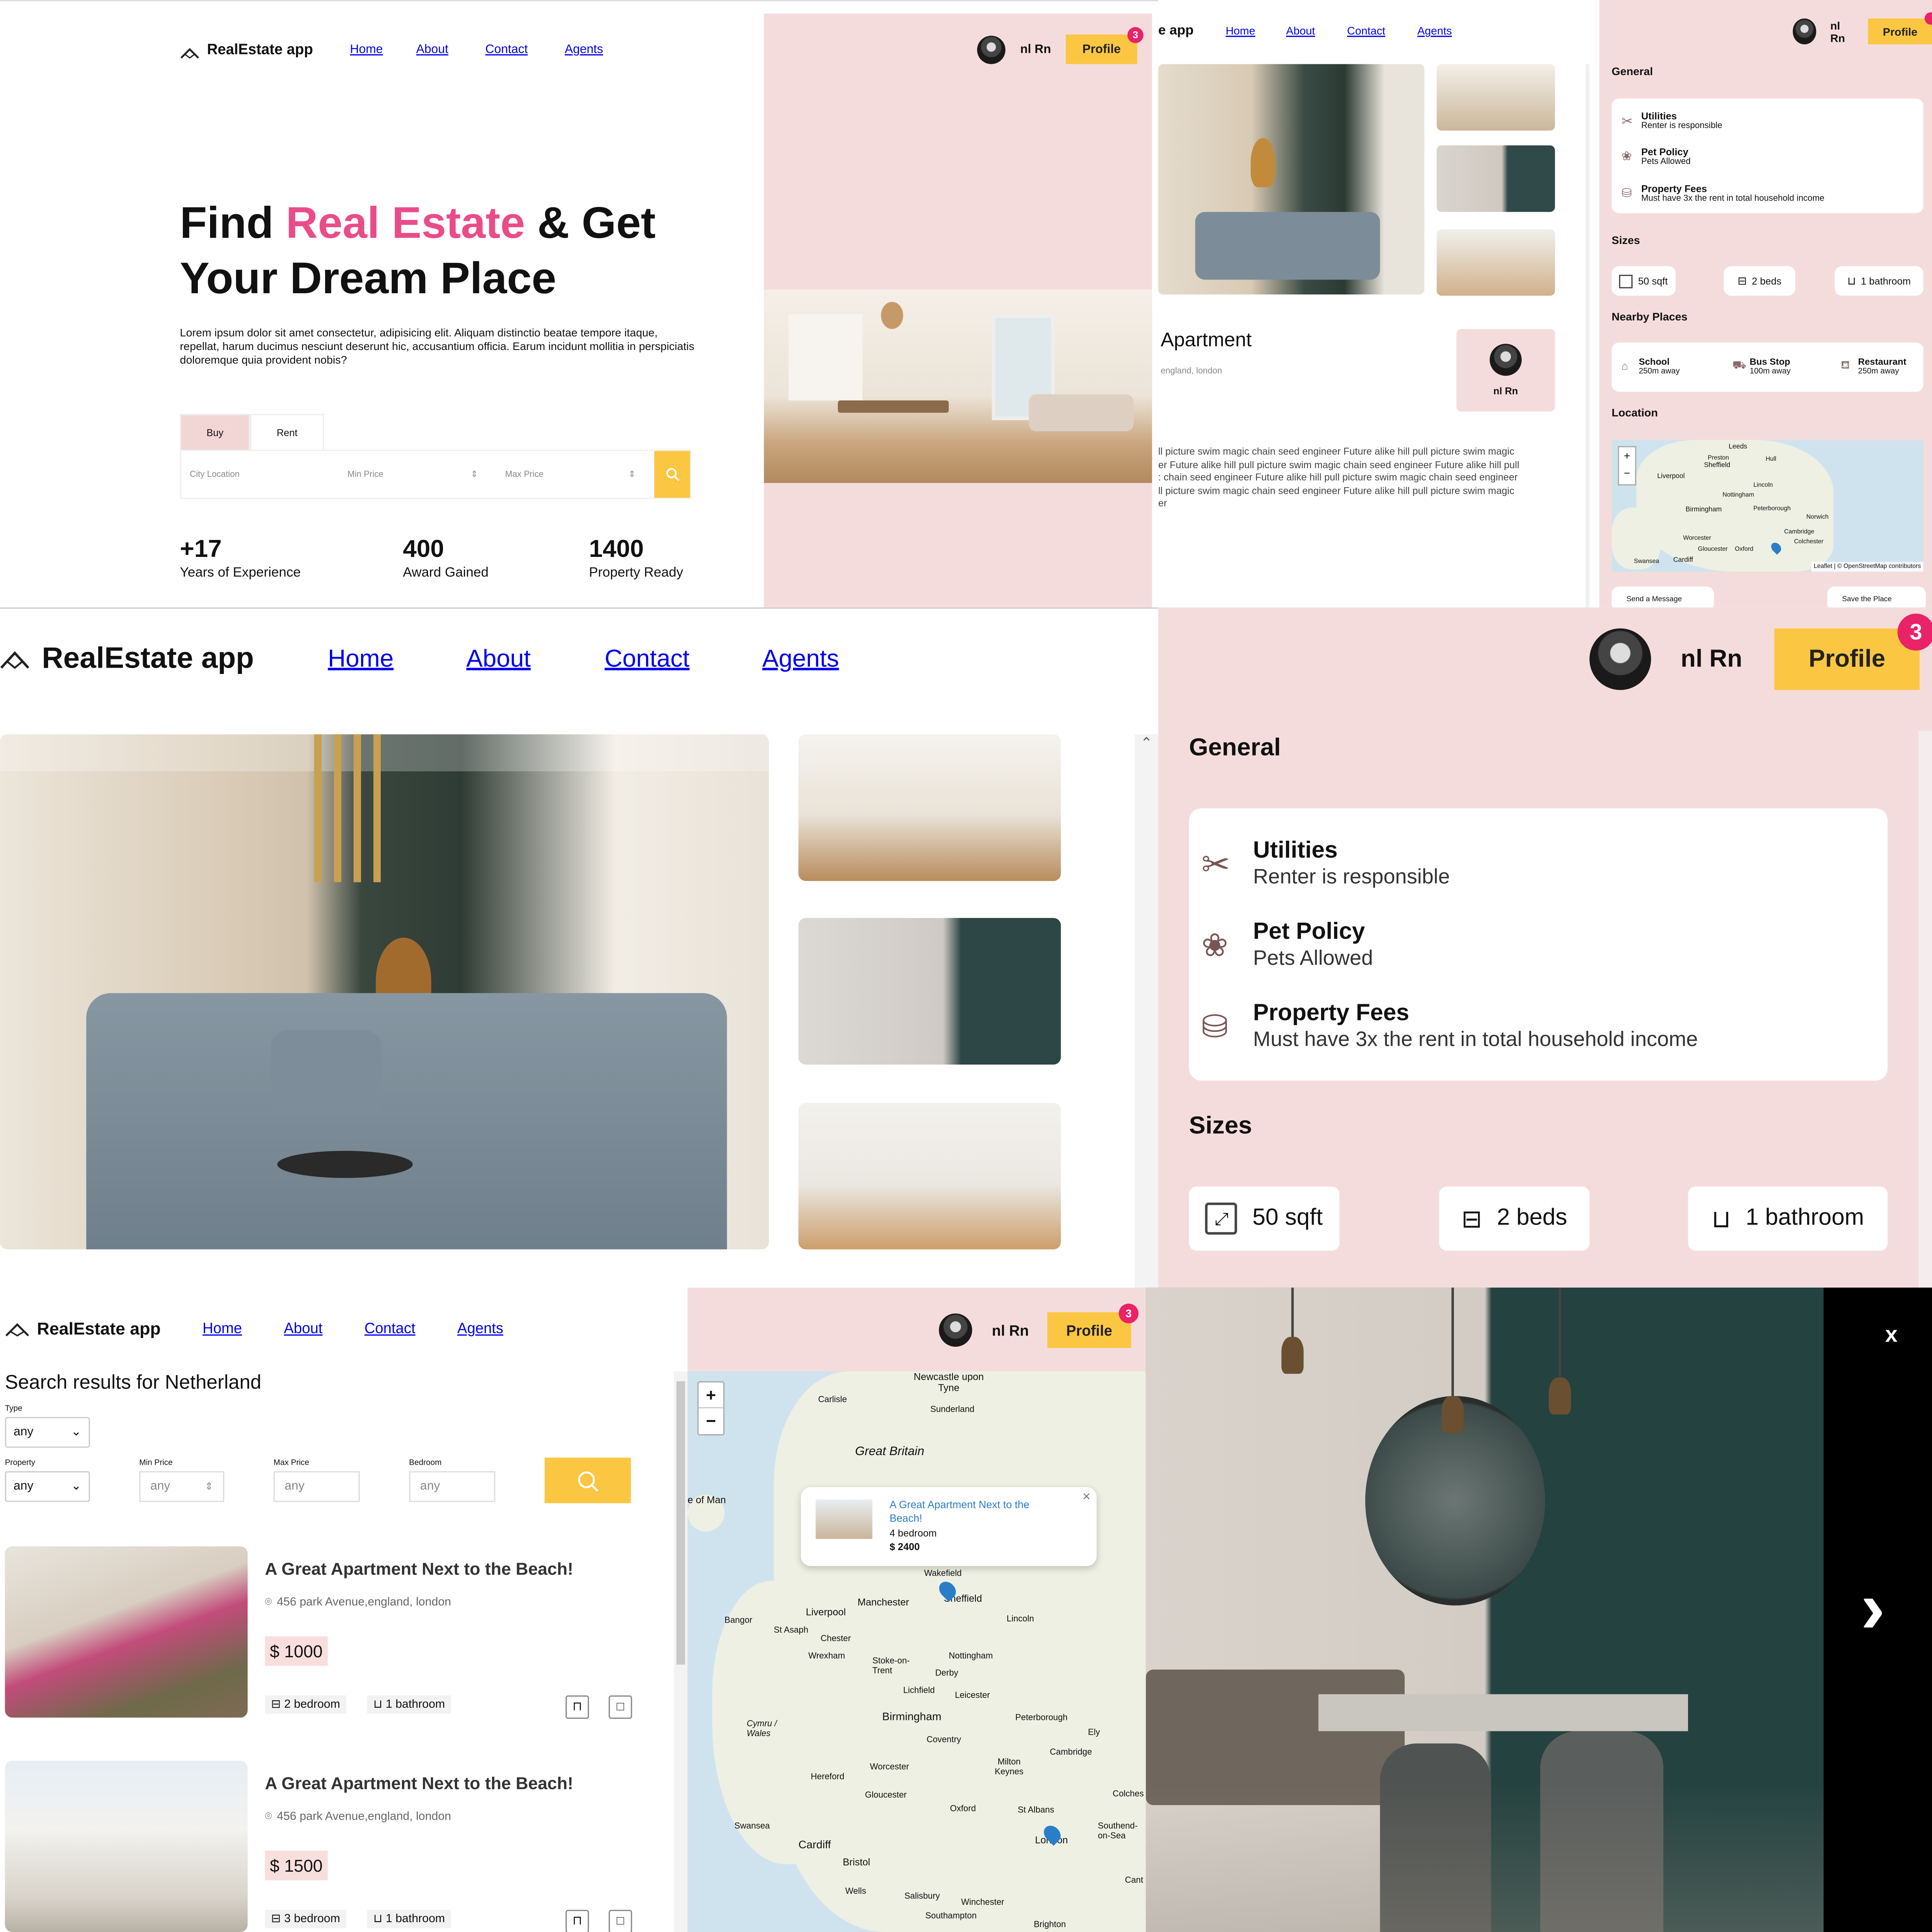 This screenshot has width=1932, height=1932. Describe the element at coordinates (47, 1432) in the screenshot. I see `type-select: any ⌄` at that location.